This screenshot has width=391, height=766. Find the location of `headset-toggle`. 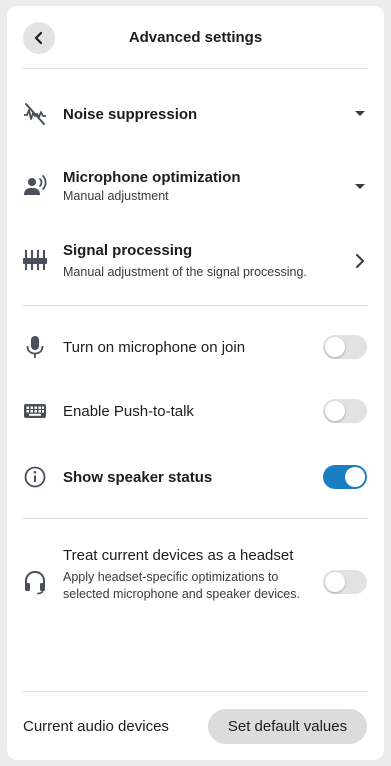

headset-toggle is located at coordinates (345, 582).